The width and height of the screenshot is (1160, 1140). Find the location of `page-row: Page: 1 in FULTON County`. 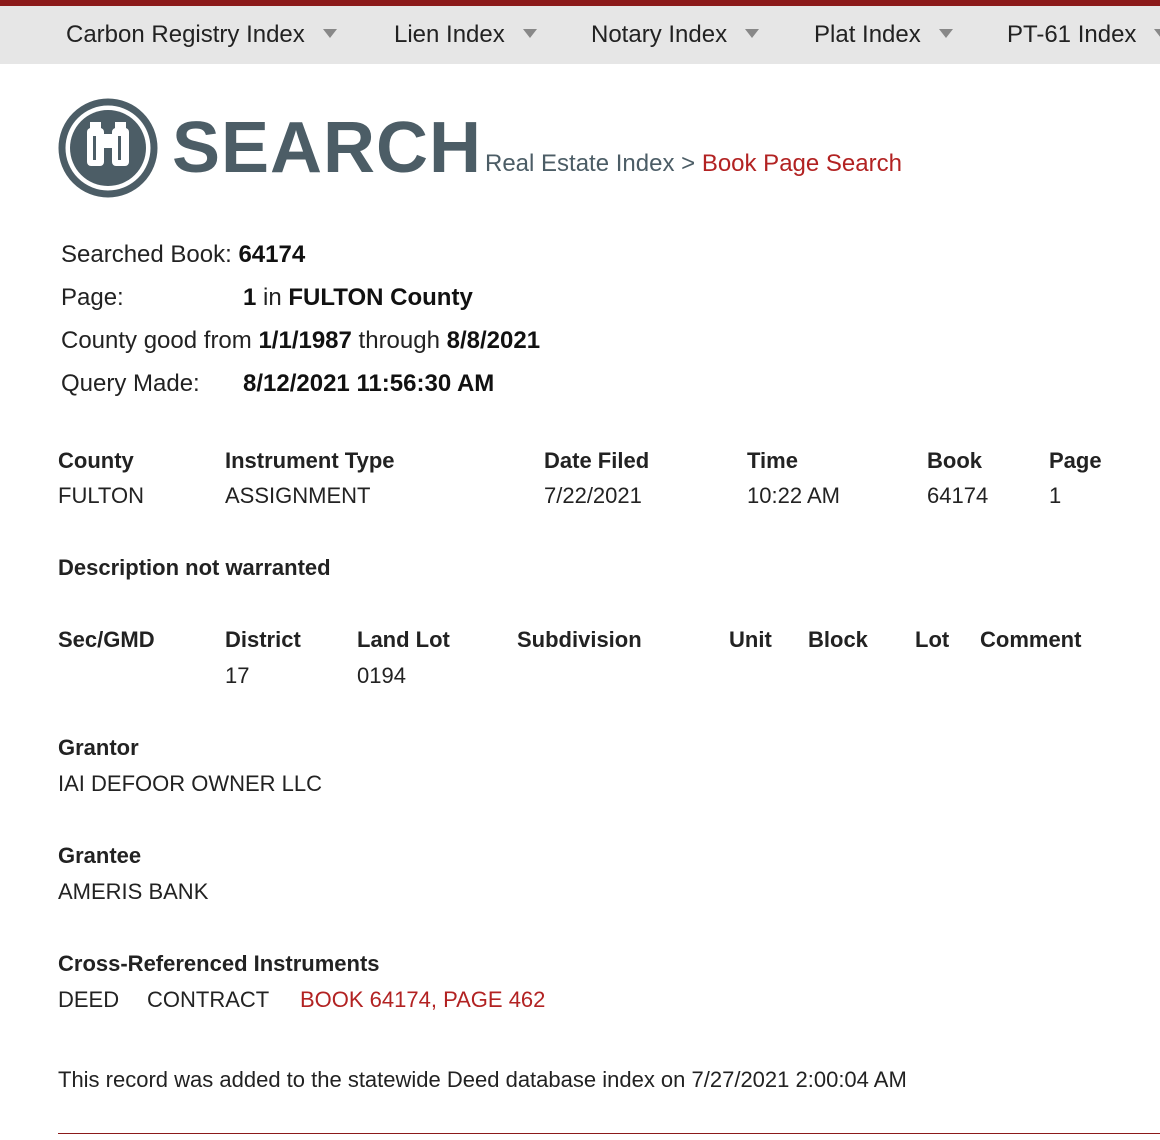

page-row: Page: 1 in FULTON County is located at coordinates (311, 298).